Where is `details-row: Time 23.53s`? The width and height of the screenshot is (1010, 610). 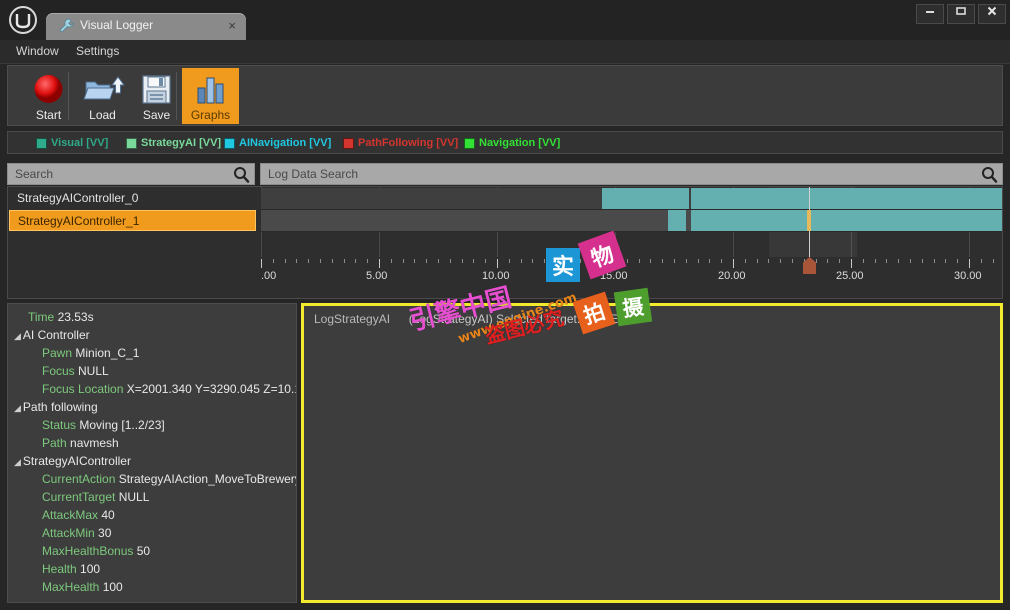 details-row: Time 23.53s is located at coordinates (61, 317).